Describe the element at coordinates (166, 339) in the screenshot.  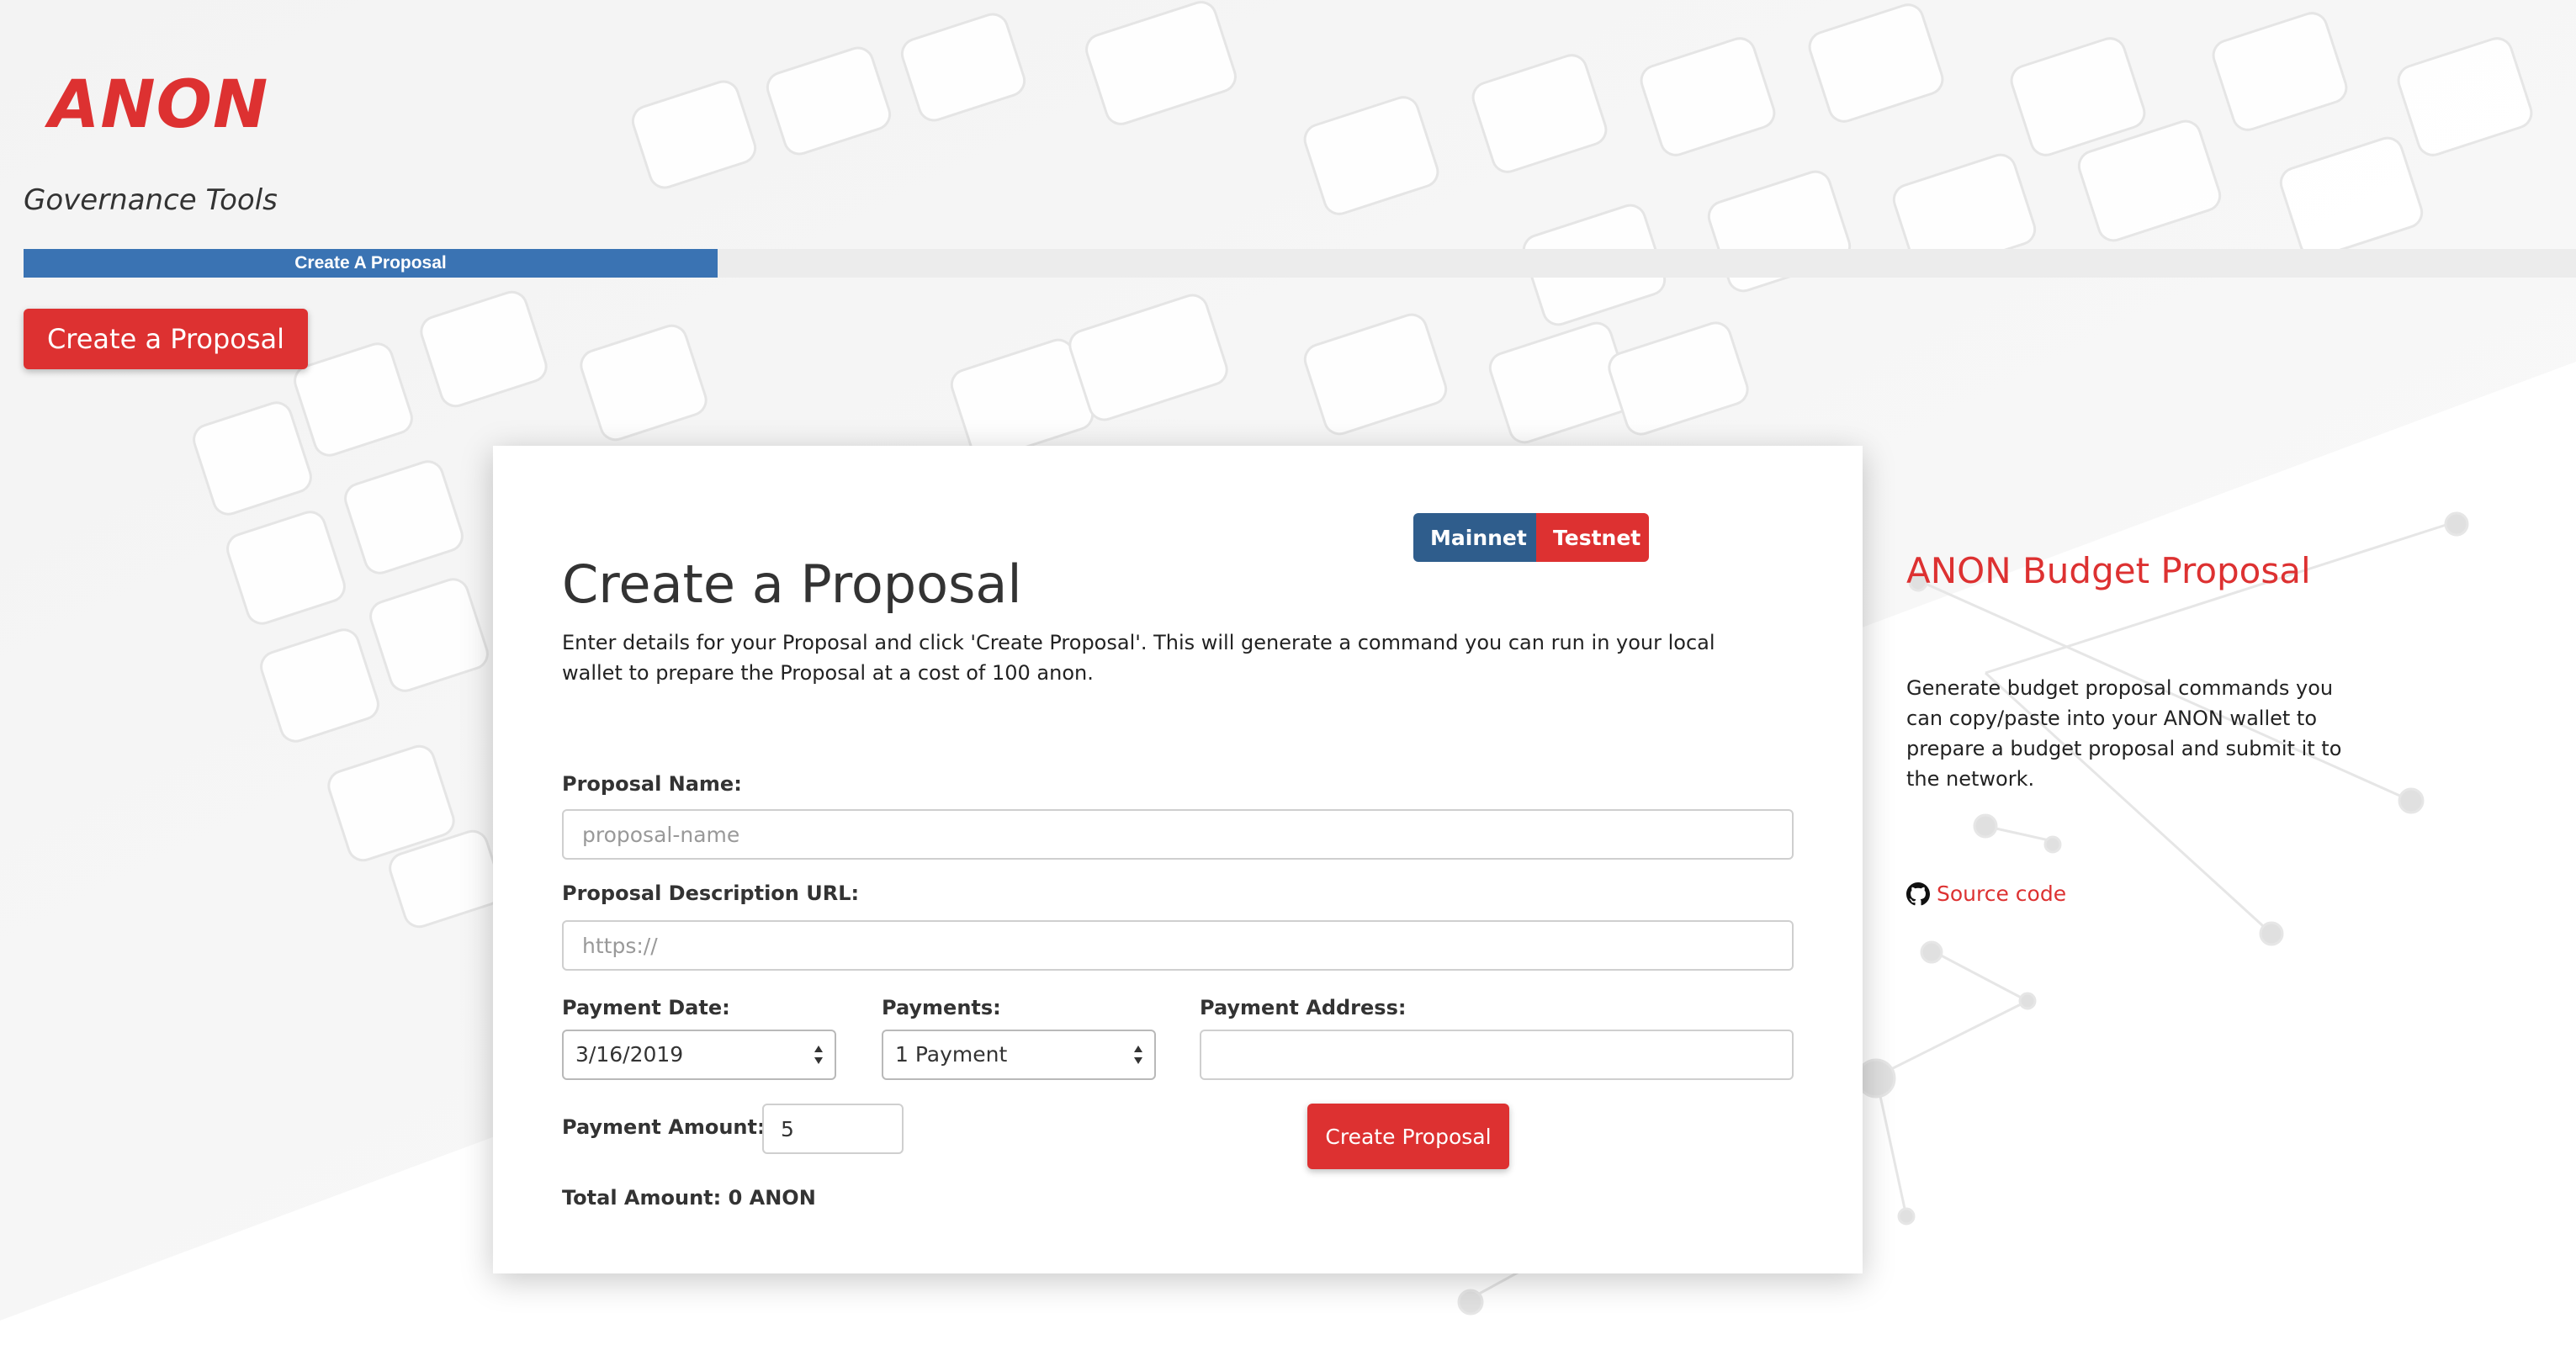
I see `create-proposal-nav-button: Create a Proposal` at that location.